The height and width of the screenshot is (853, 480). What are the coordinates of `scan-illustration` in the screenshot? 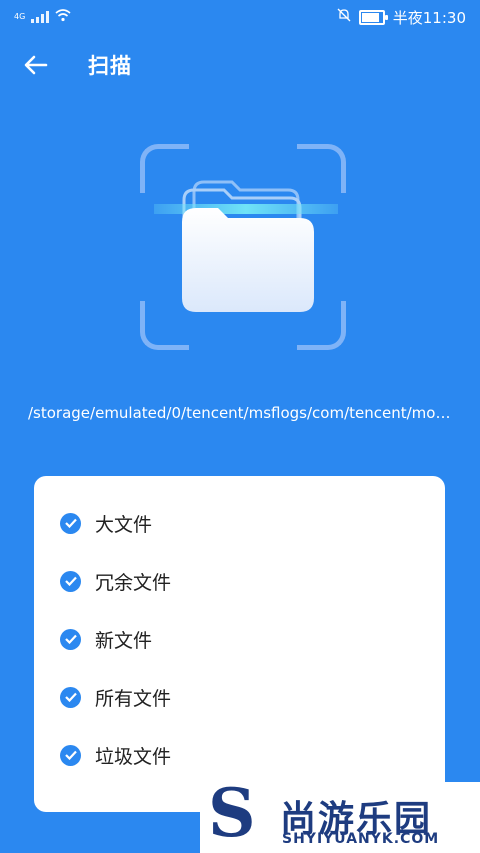 It's located at (243, 247).